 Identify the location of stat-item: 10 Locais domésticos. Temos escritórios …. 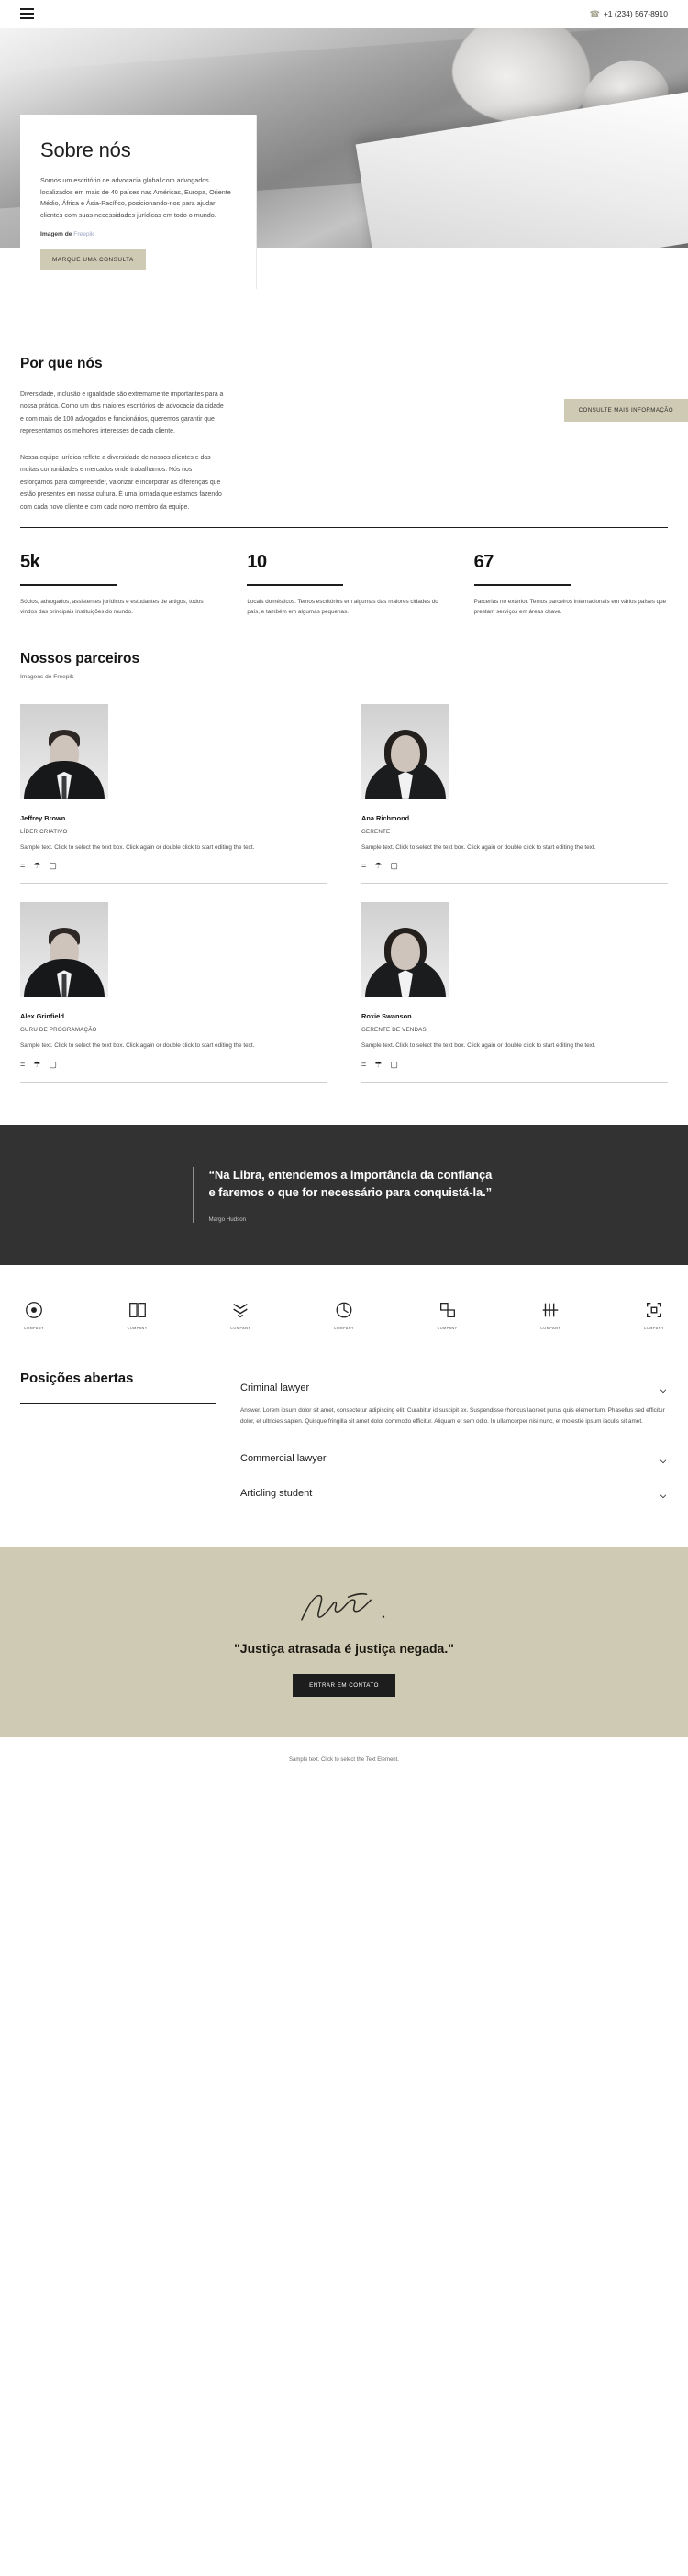
(343, 585).